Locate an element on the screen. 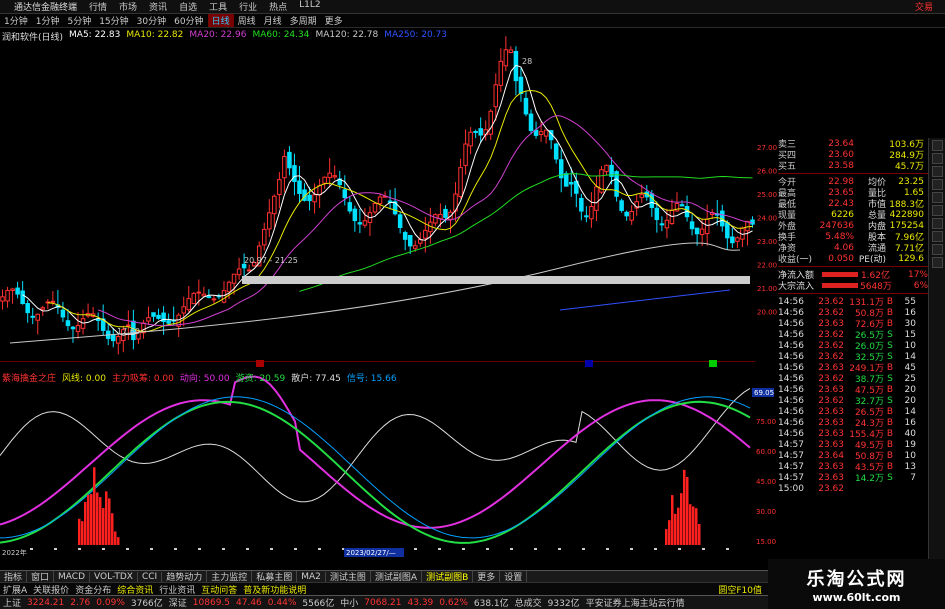 The height and width of the screenshot is (609, 945). menu-item: 资讯 is located at coordinates (158, 6).